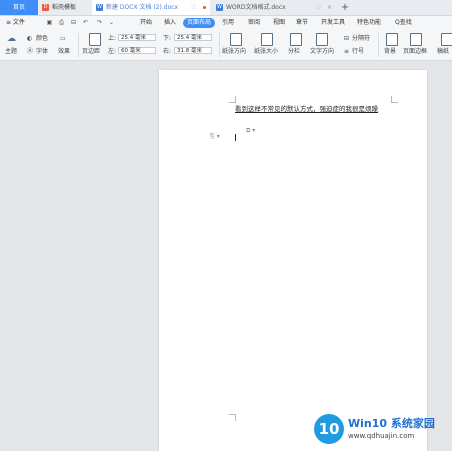 The height and width of the screenshot is (451, 452). I want to click on line-number-button: 行号, so click(358, 52).